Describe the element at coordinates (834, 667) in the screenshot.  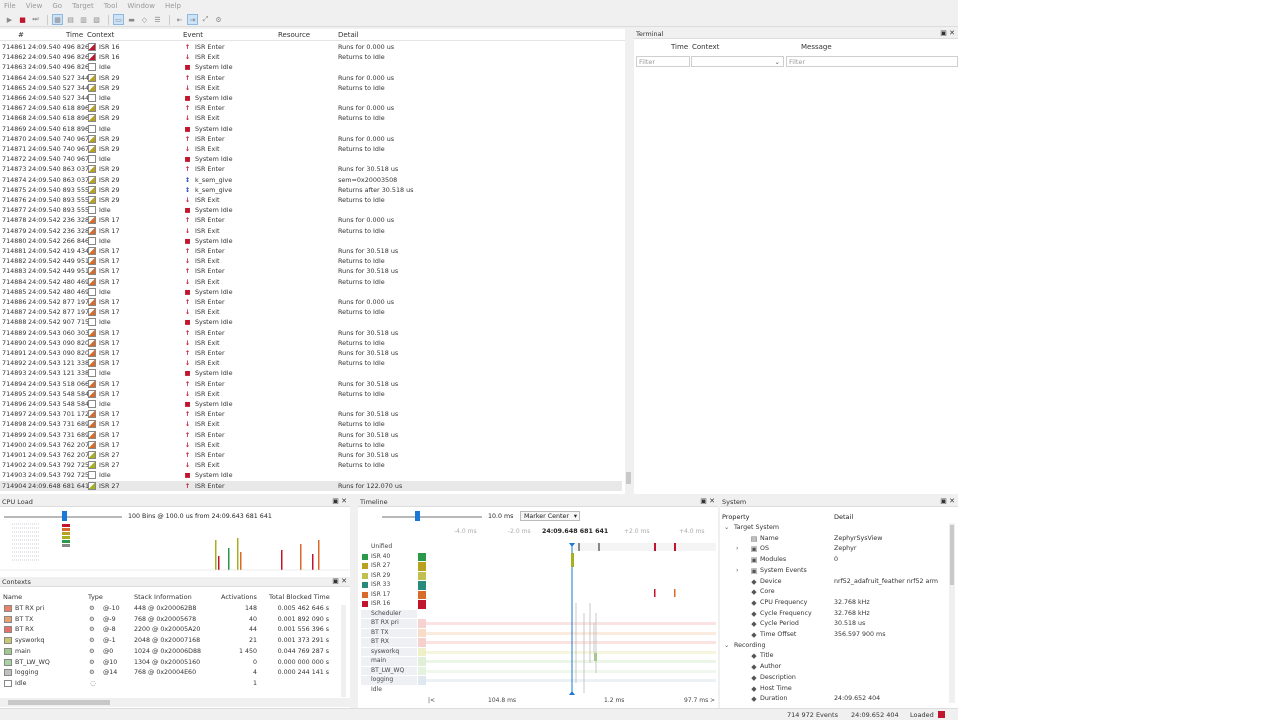
I see `system-tree-row: ◆ Author` at that location.